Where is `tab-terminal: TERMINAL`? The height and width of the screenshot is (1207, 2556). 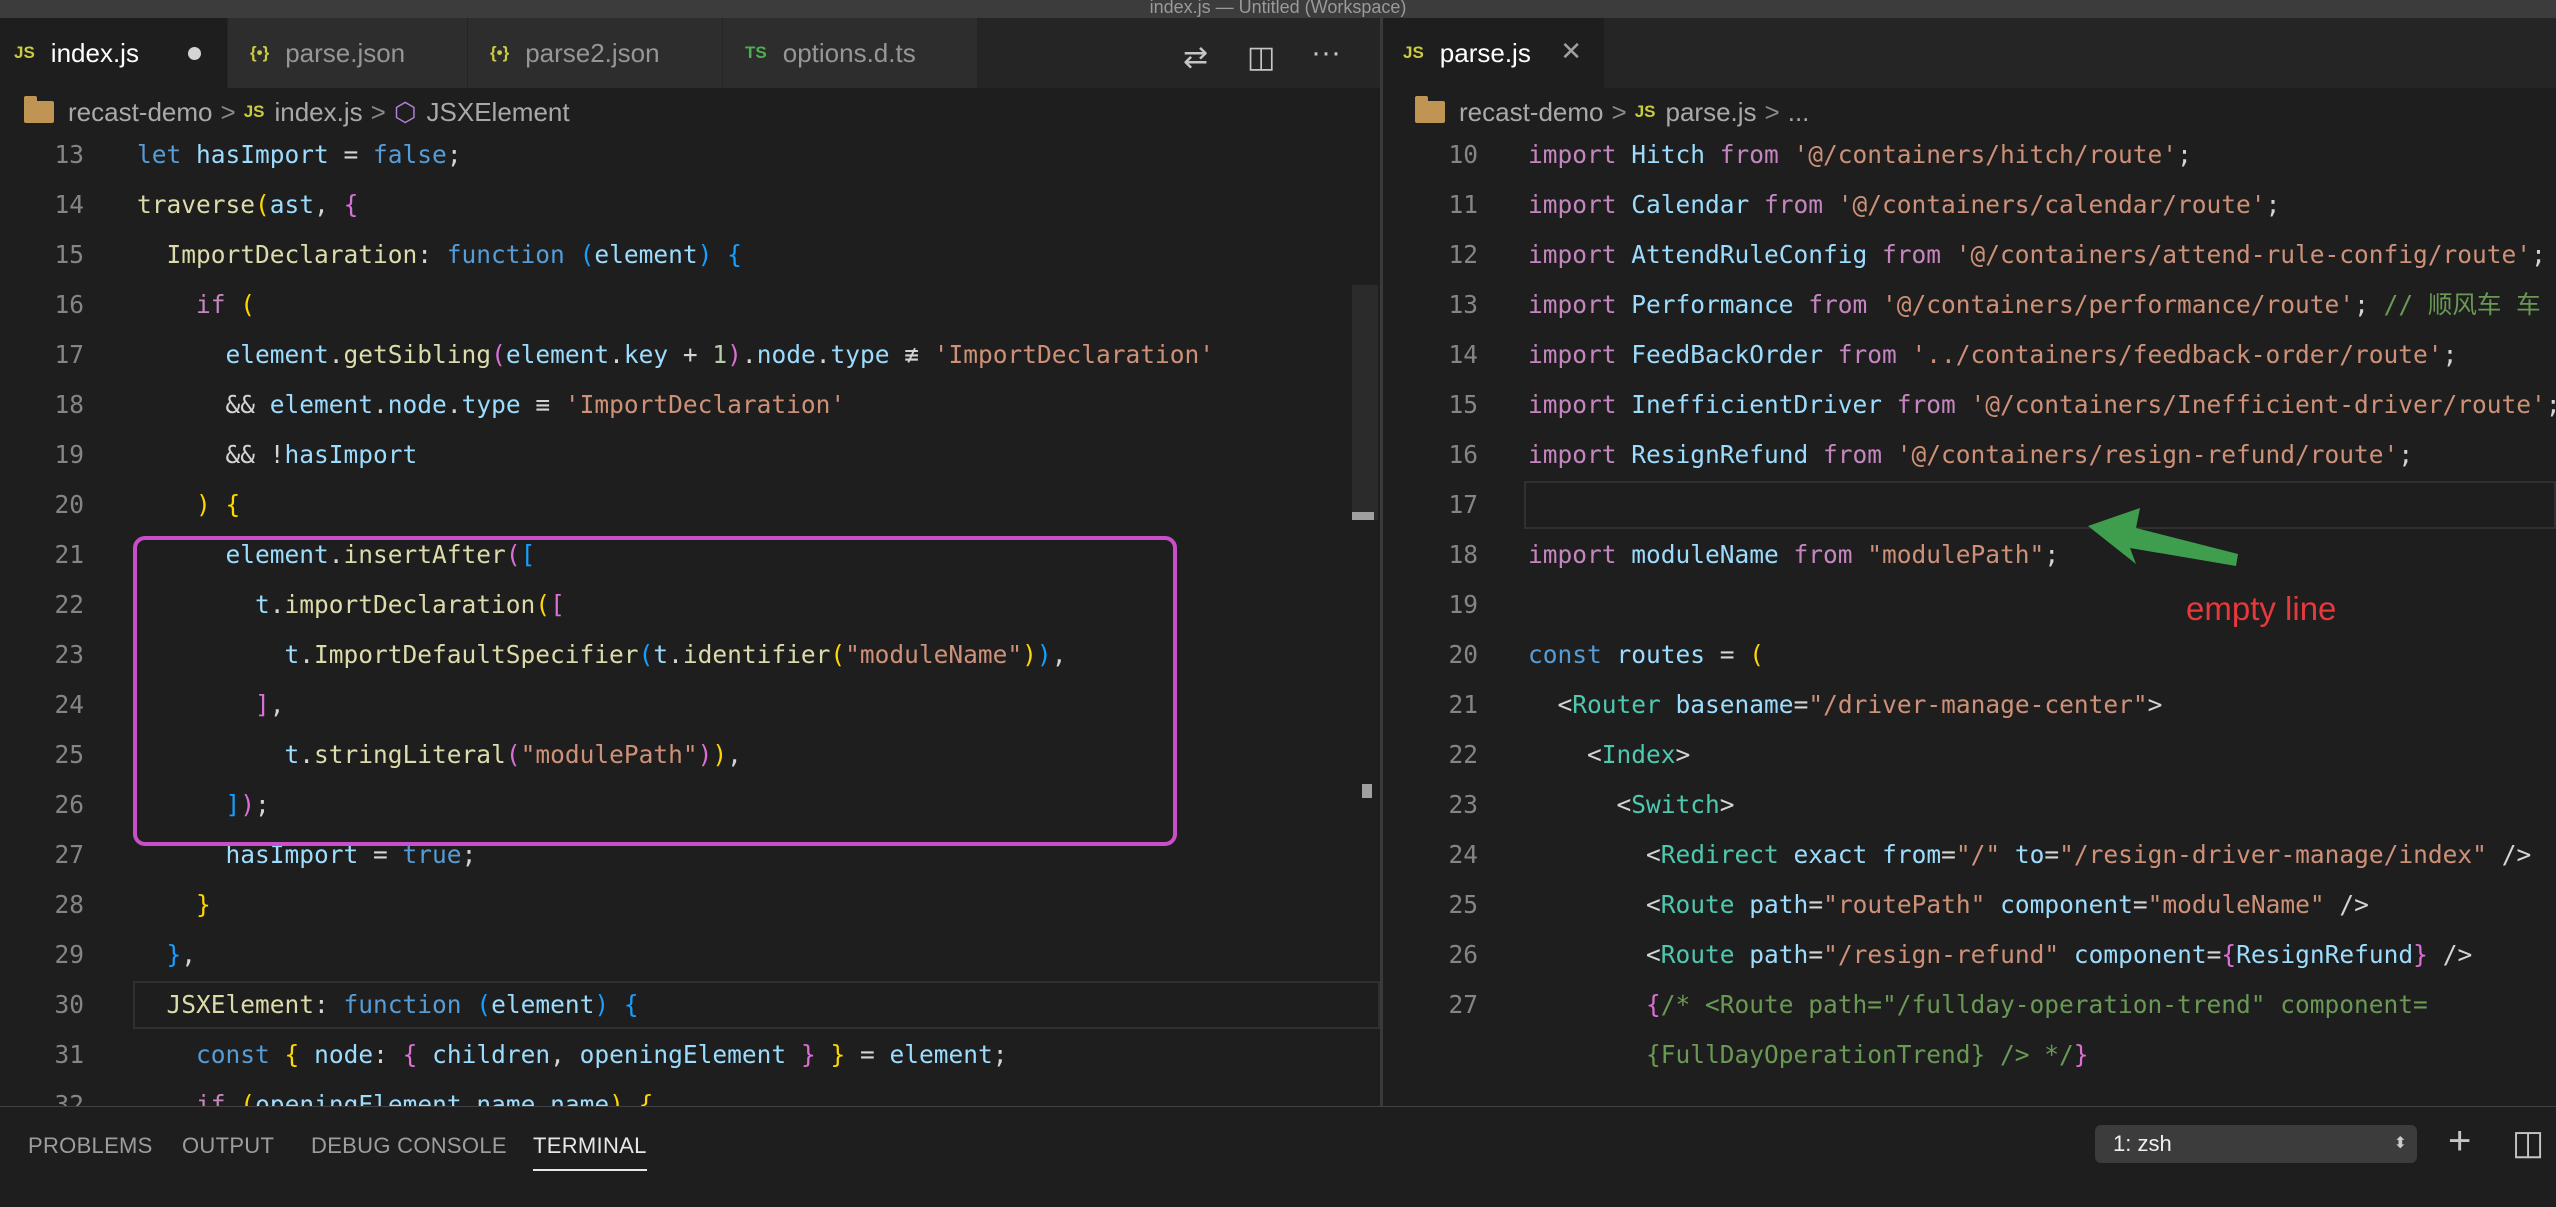
tab-terminal: TERMINAL is located at coordinates (590, 1152).